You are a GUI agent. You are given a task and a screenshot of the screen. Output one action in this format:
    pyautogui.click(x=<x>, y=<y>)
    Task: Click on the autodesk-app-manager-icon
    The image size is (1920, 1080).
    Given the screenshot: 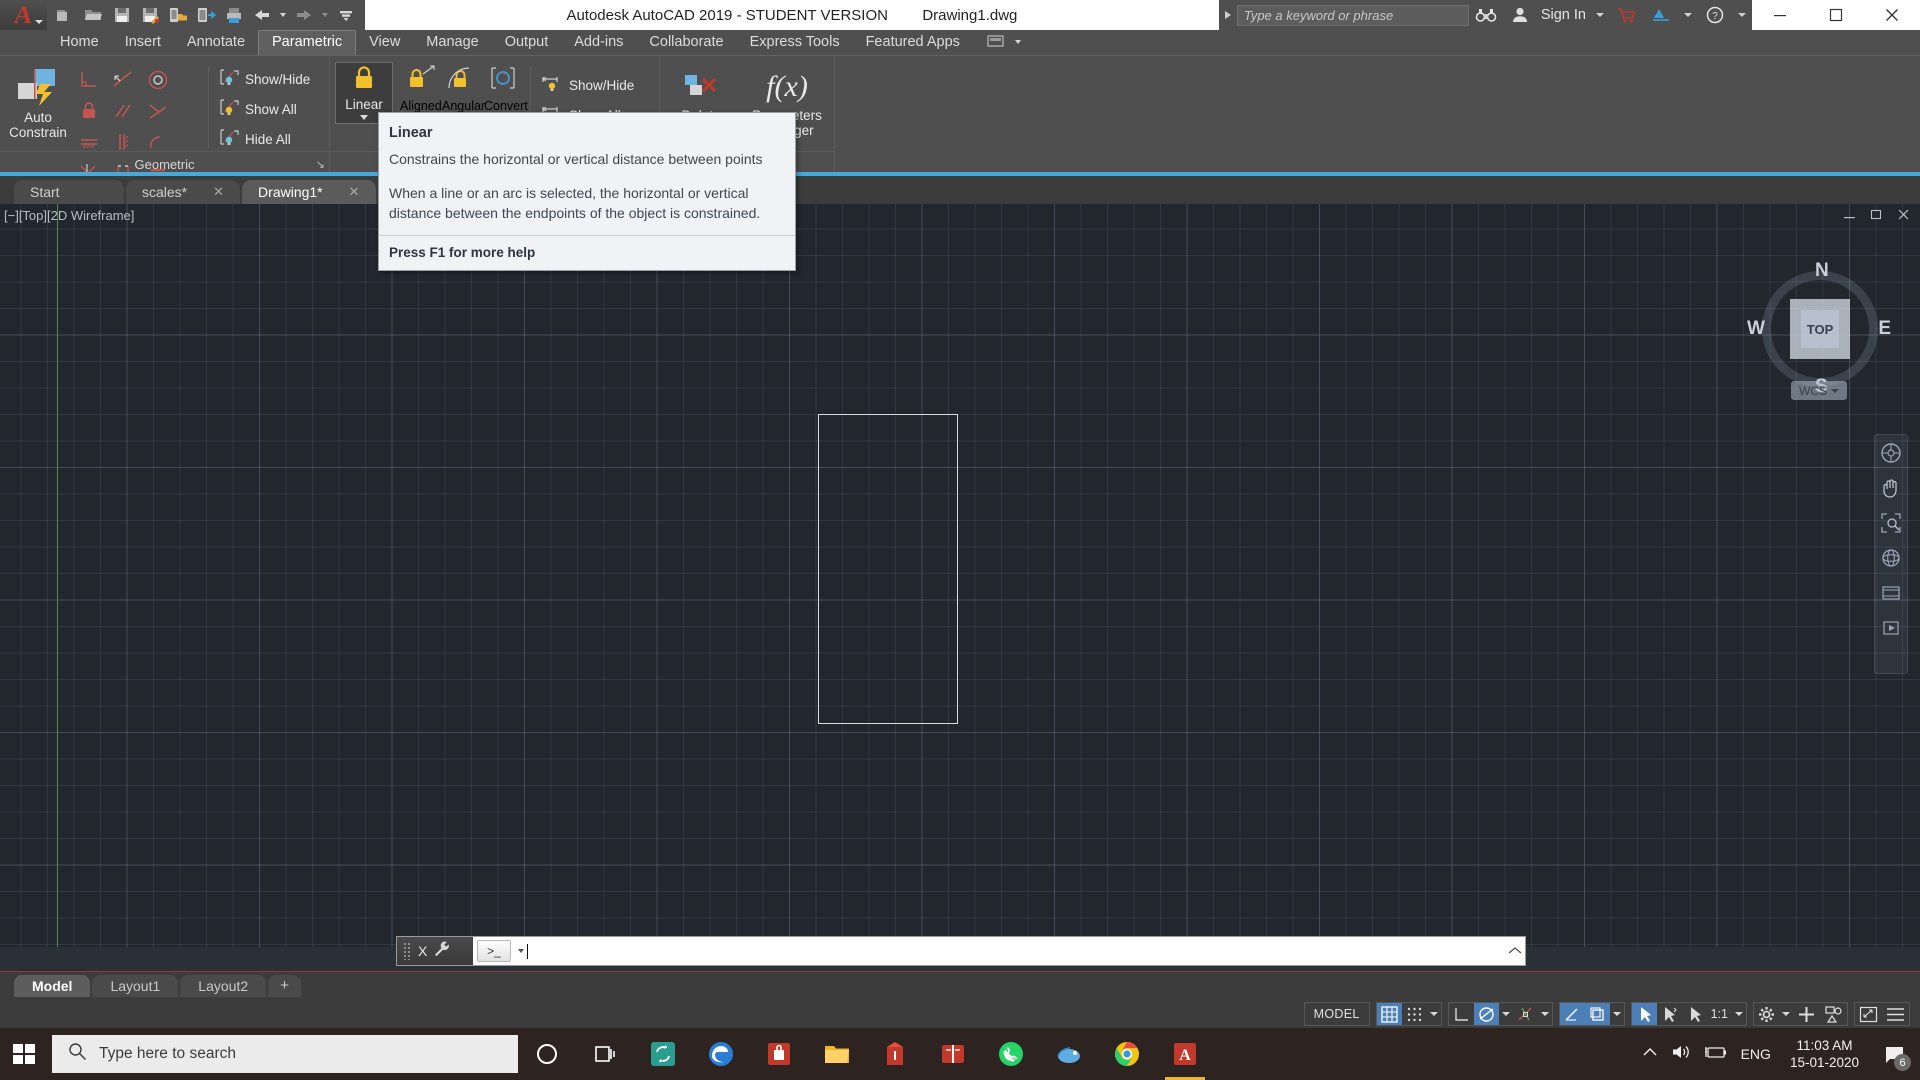 What is the action you would take?
    pyautogui.click(x=1661, y=15)
    